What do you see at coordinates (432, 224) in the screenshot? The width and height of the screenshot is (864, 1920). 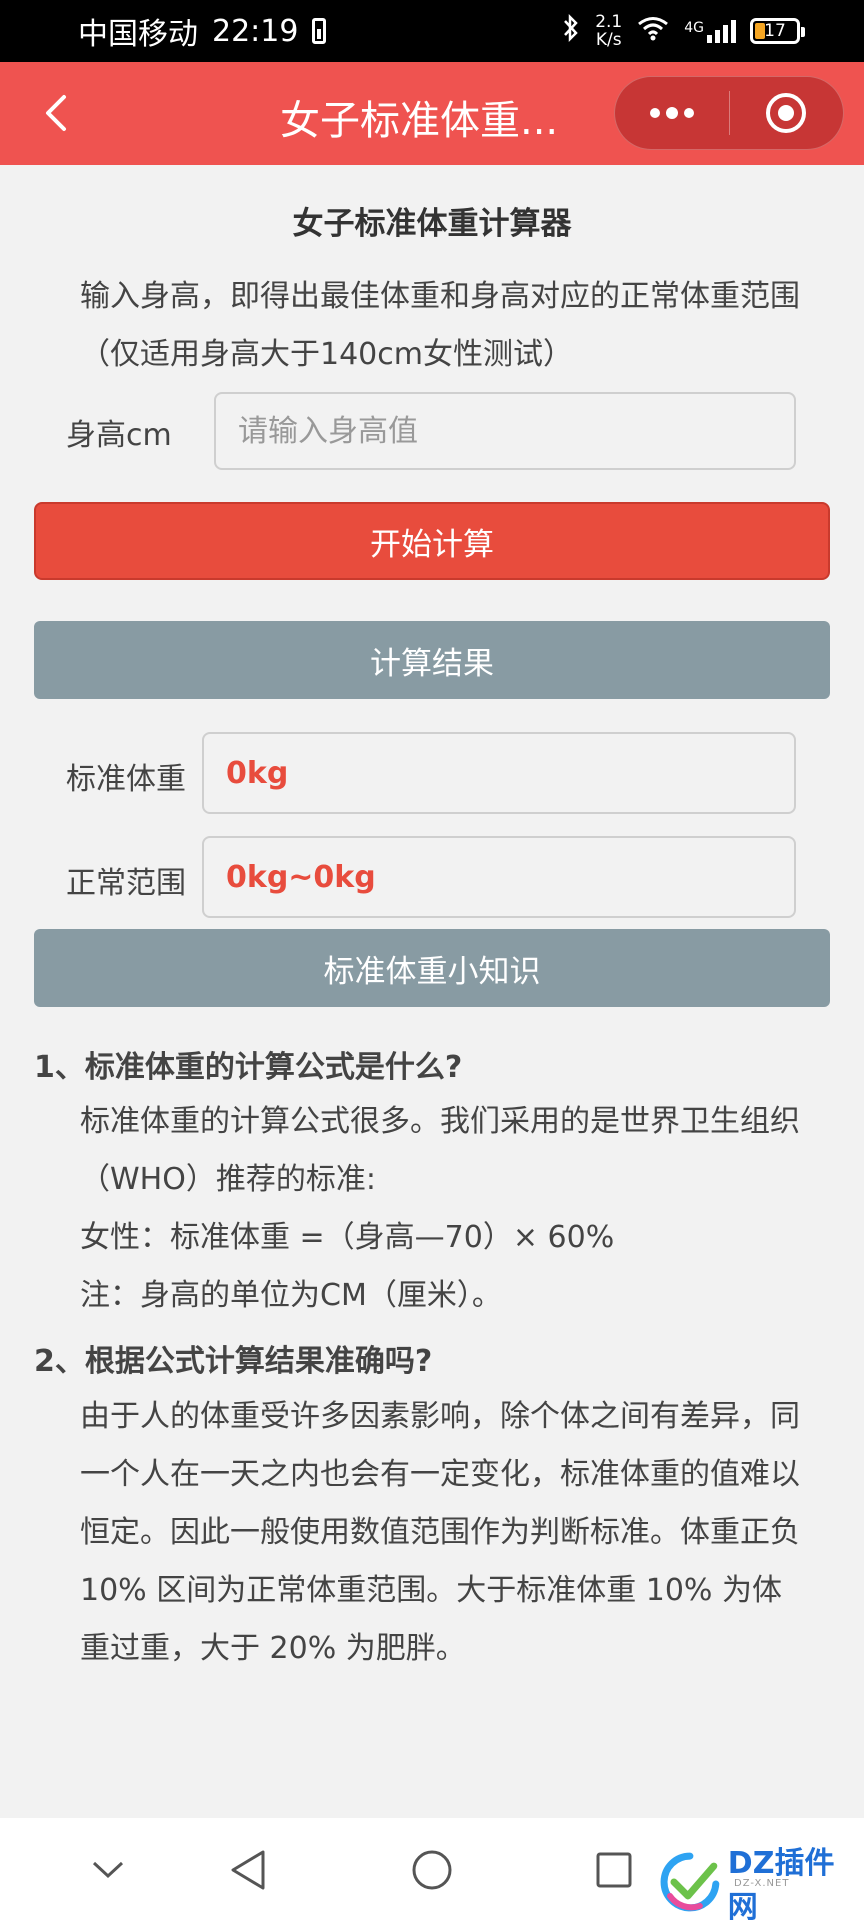 I see `page-title: 女子标准体重计算器` at bounding box center [432, 224].